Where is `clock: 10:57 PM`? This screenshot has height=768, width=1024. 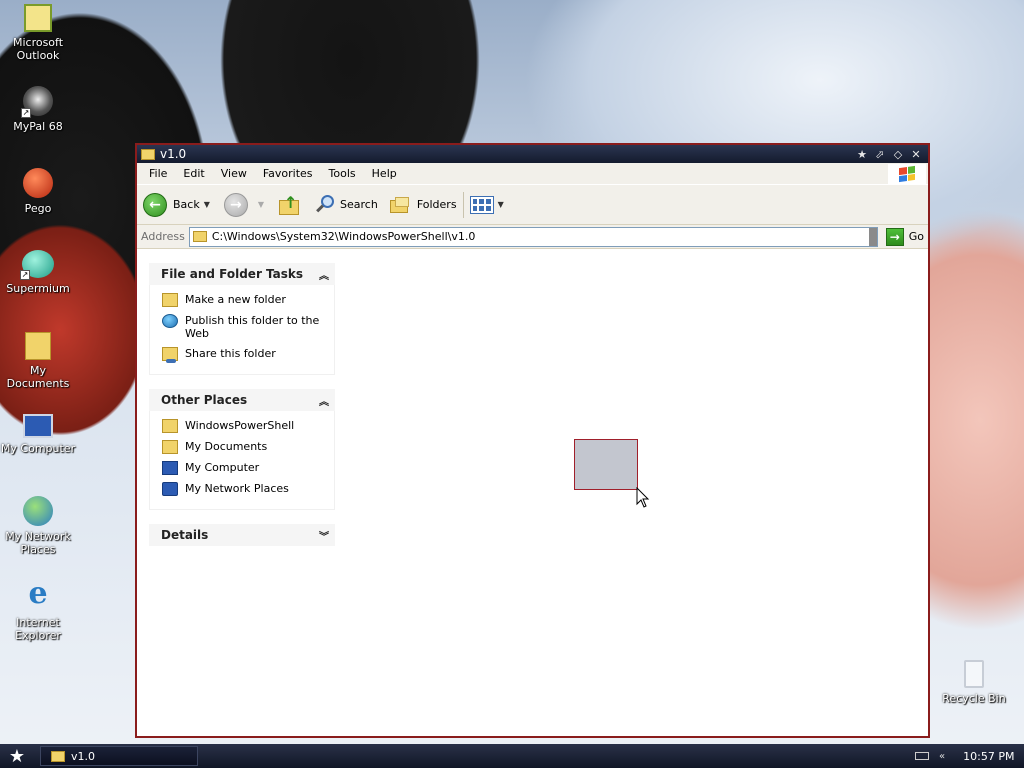
clock: 10:57 PM is located at coordinates (988, 756).